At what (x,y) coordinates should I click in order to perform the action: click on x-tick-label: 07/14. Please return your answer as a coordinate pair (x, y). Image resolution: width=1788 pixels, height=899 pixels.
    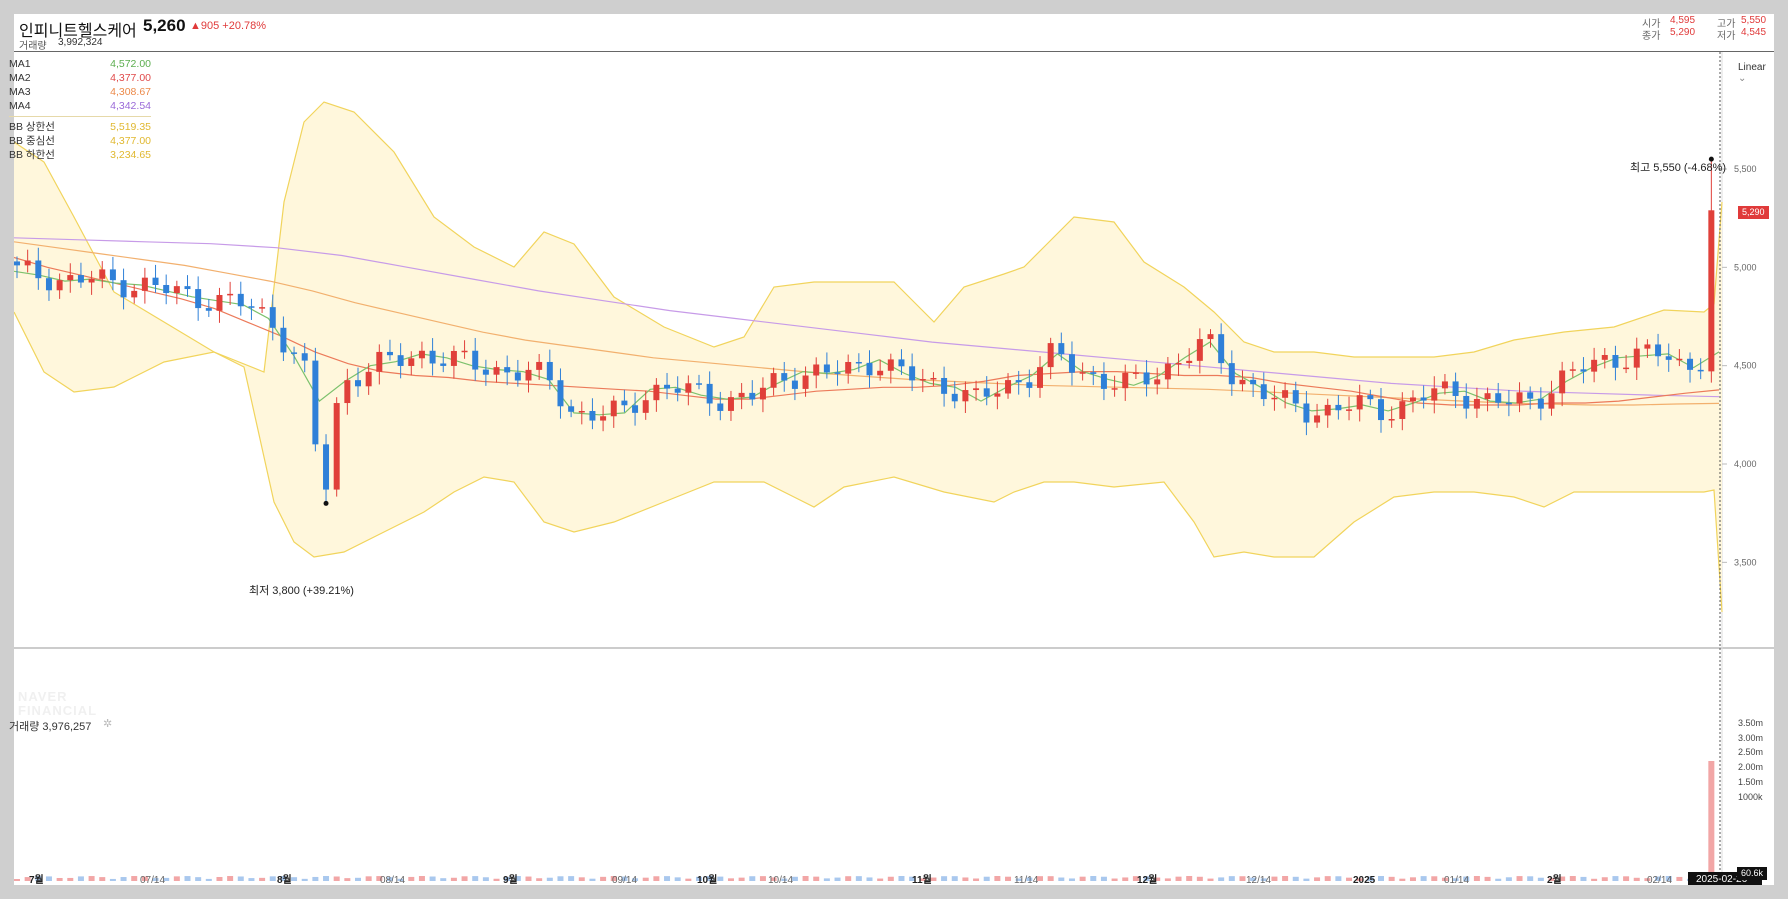
    Looking at the image, I should click on (152, 880).